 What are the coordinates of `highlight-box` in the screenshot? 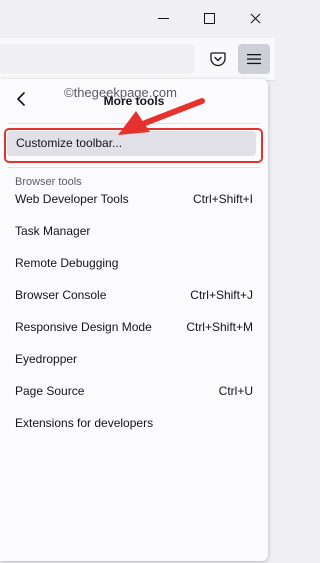 It's located at (133, 145).